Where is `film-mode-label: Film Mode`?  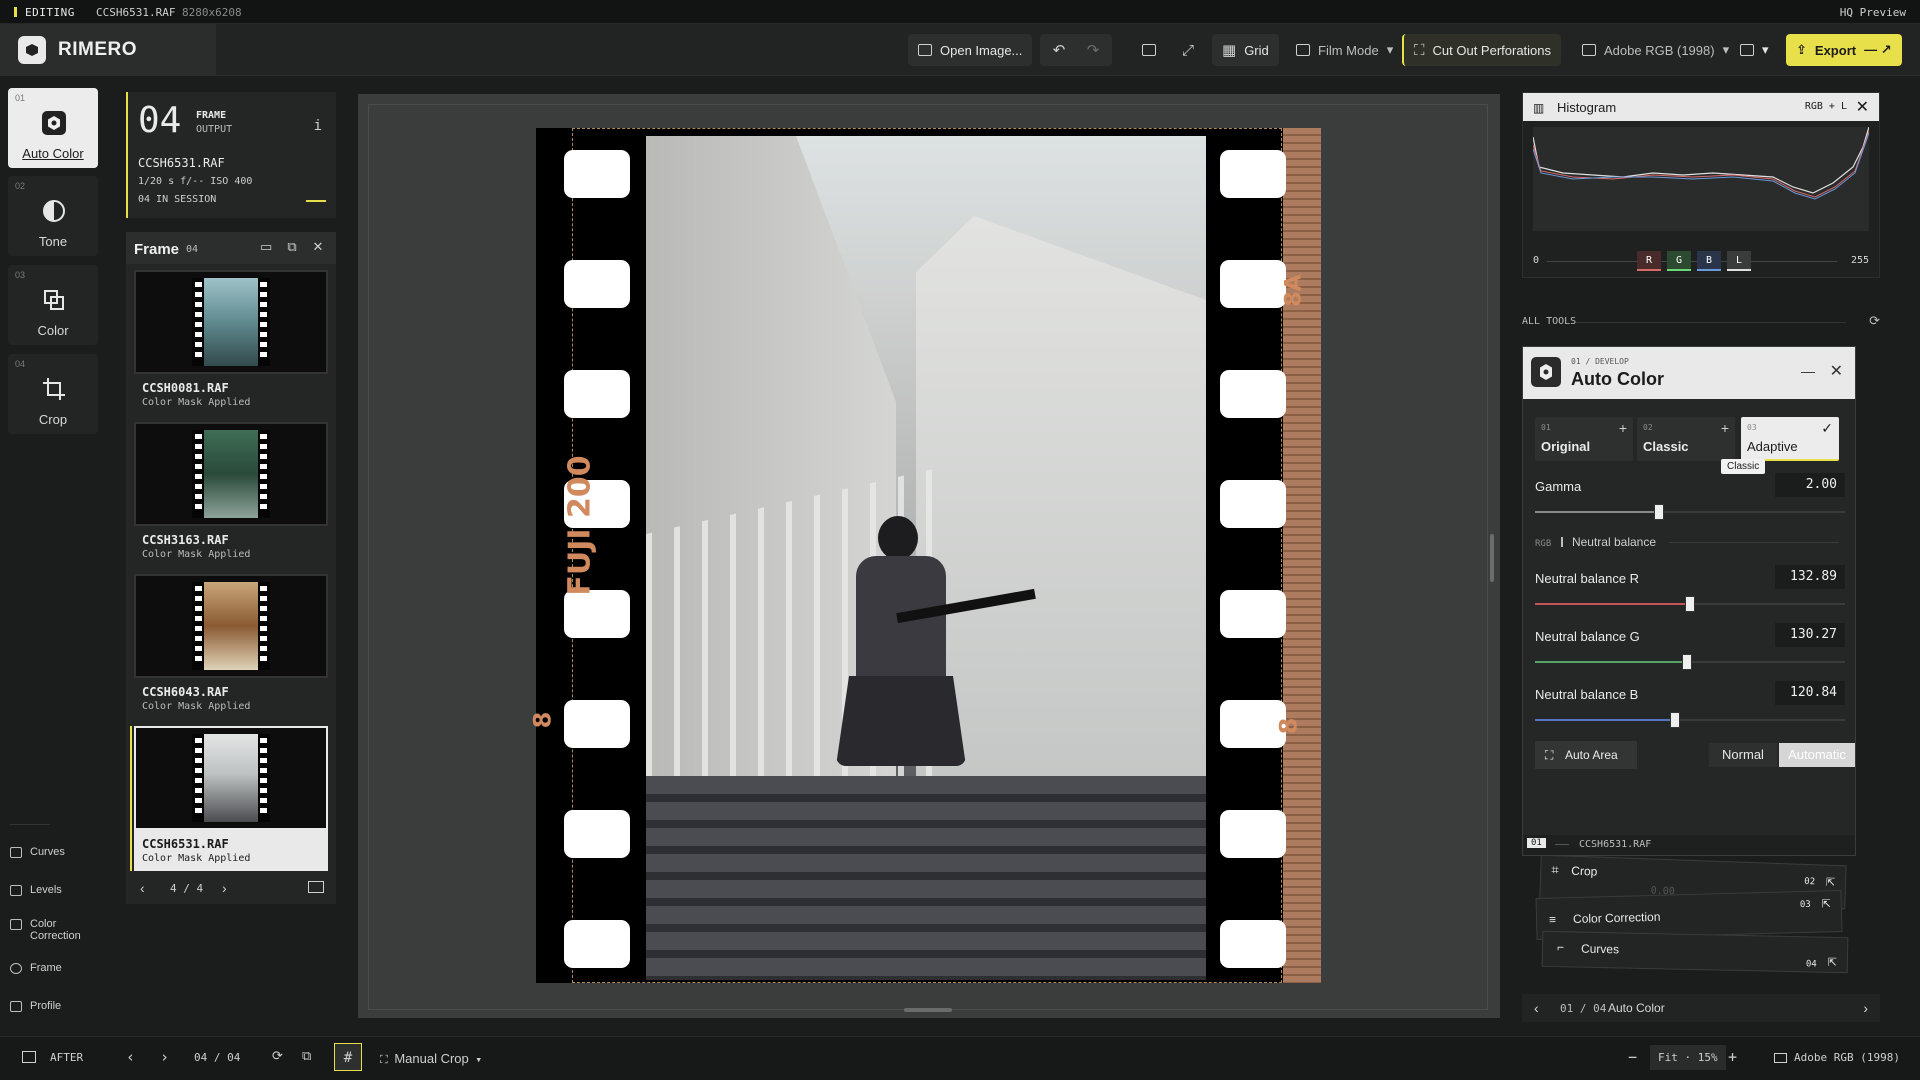
film-mode-label: Film Mode is located at coordinates (1348, 50).